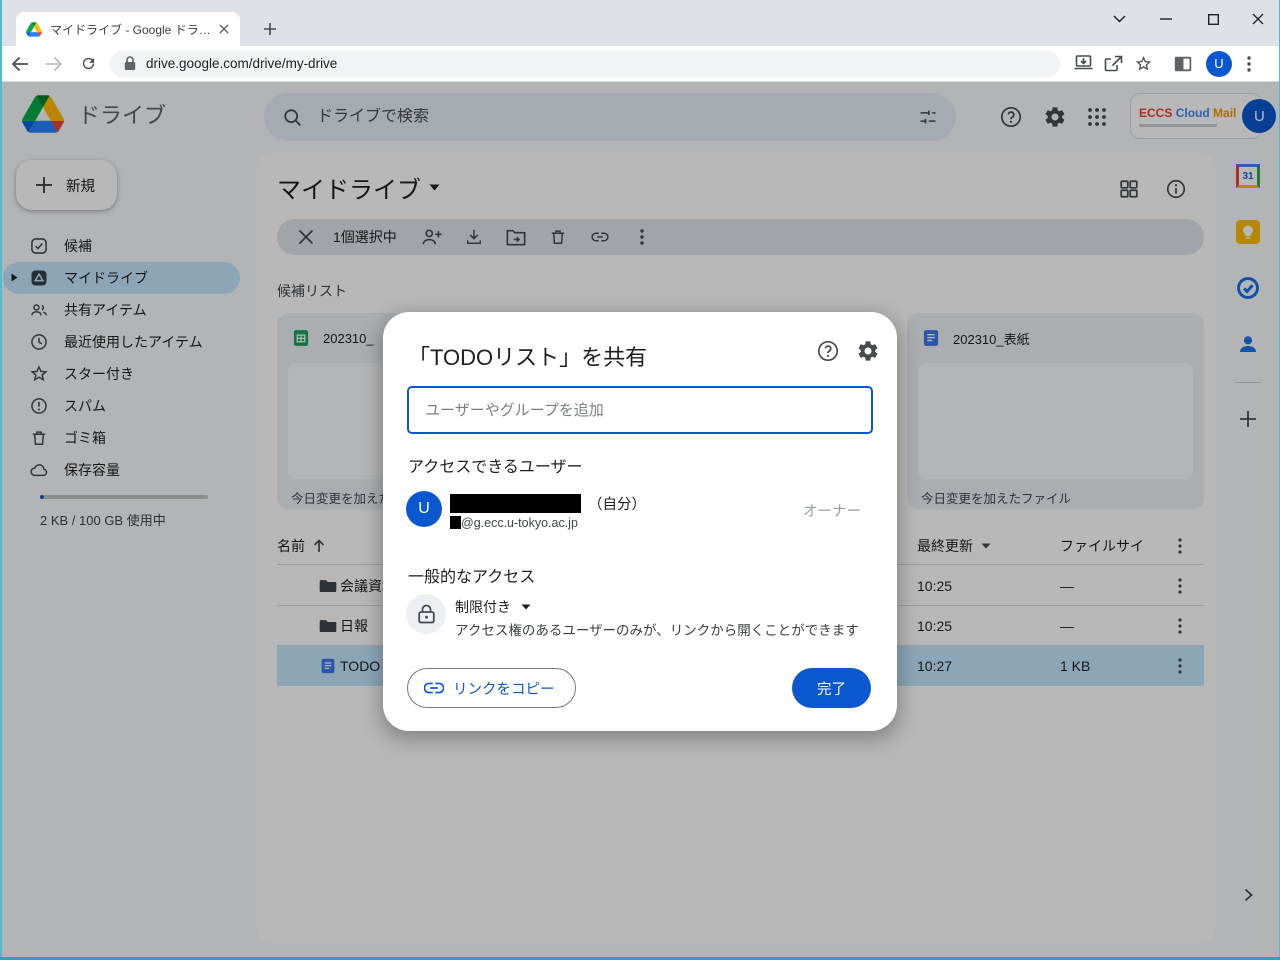 This screenshot has width=1280, height=960. I want to click on browser-menu-icon, so click(1249, 64).